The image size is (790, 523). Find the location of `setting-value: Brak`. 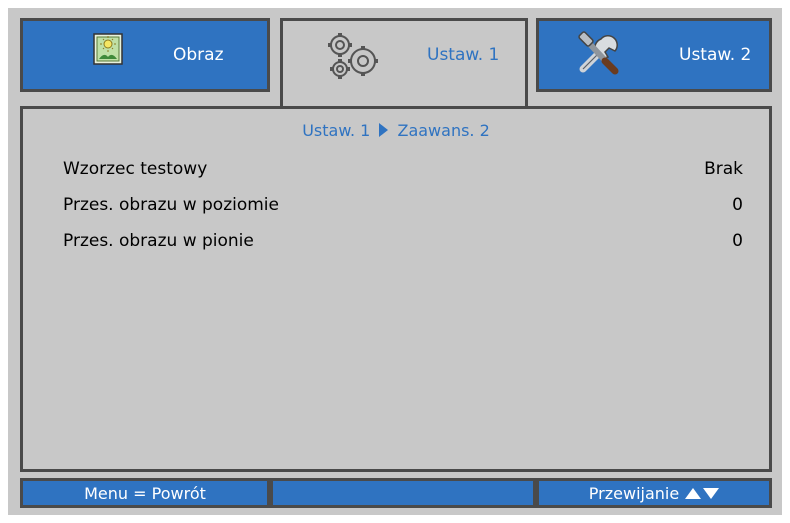

setting-value: Brak is located at coordinates (723, 169).